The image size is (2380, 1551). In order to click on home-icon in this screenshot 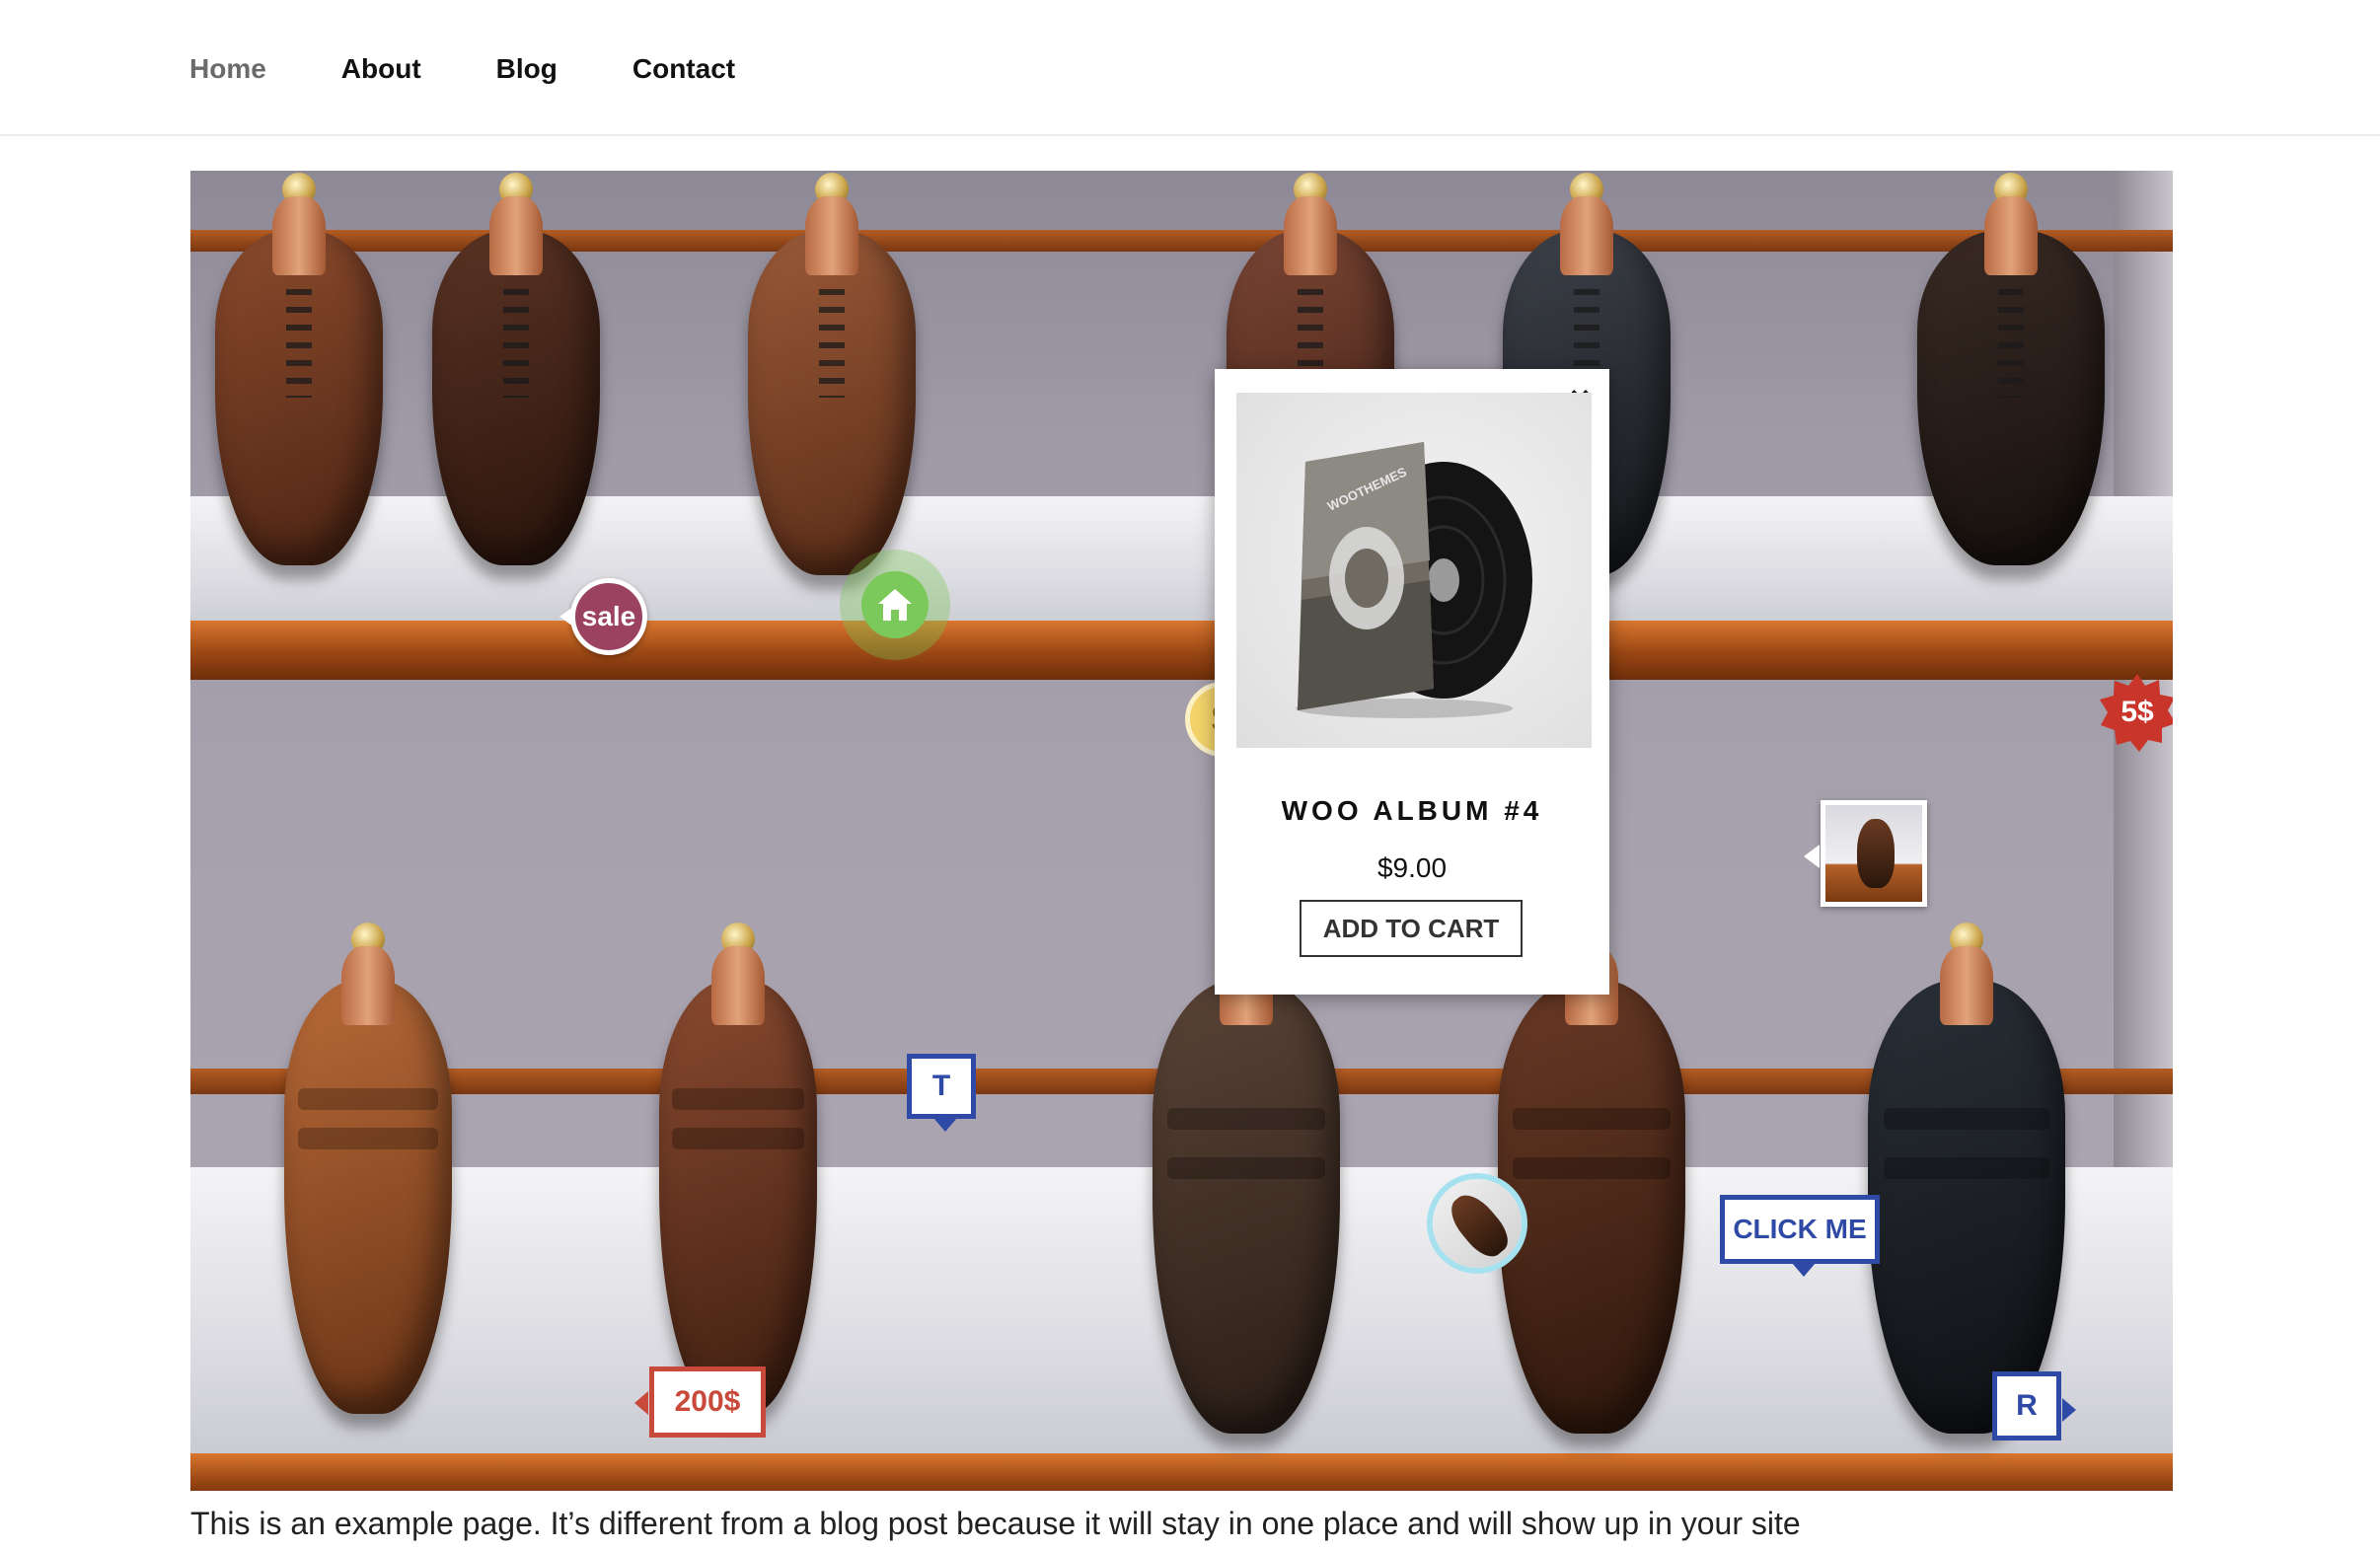, I will do `click(895, 605)`.